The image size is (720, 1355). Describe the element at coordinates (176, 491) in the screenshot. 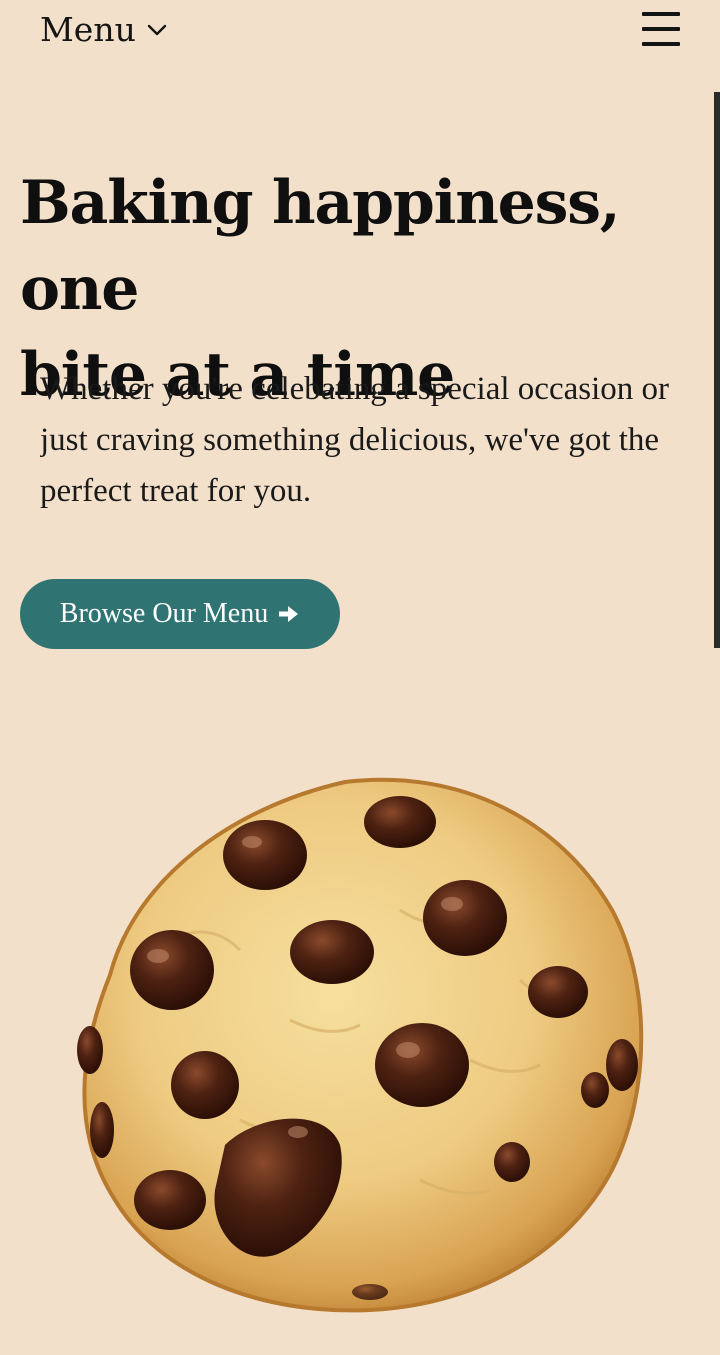

I see `hero-description-line-3: perfect treat for you.` at that location.